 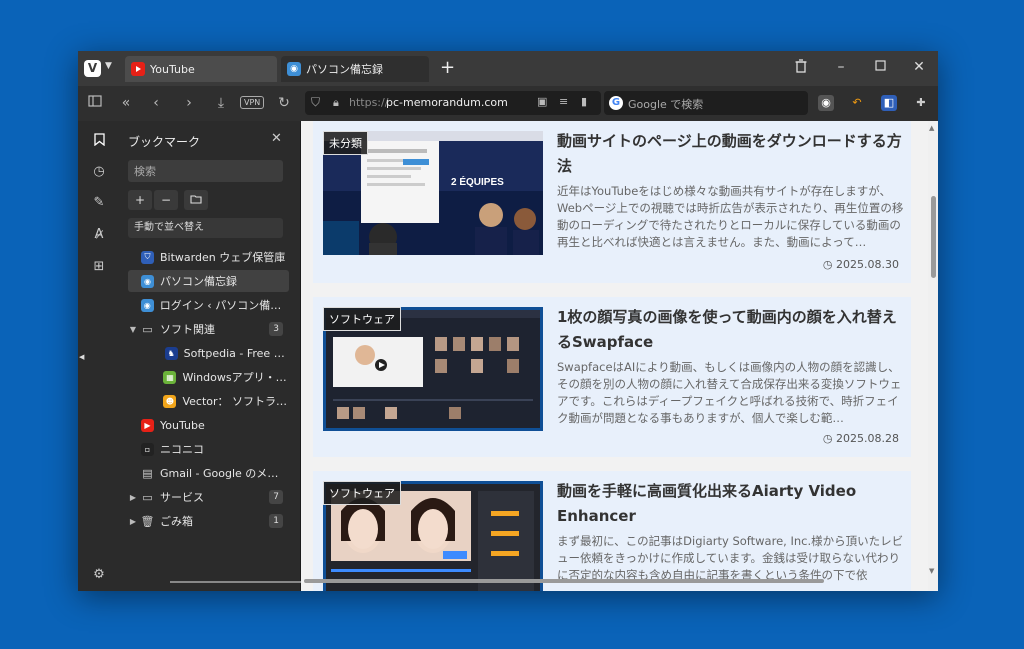 What do you see at coordinates (196, 200) in the screenshot?
I see `new-folder-button` at bounding box center [196, 200].